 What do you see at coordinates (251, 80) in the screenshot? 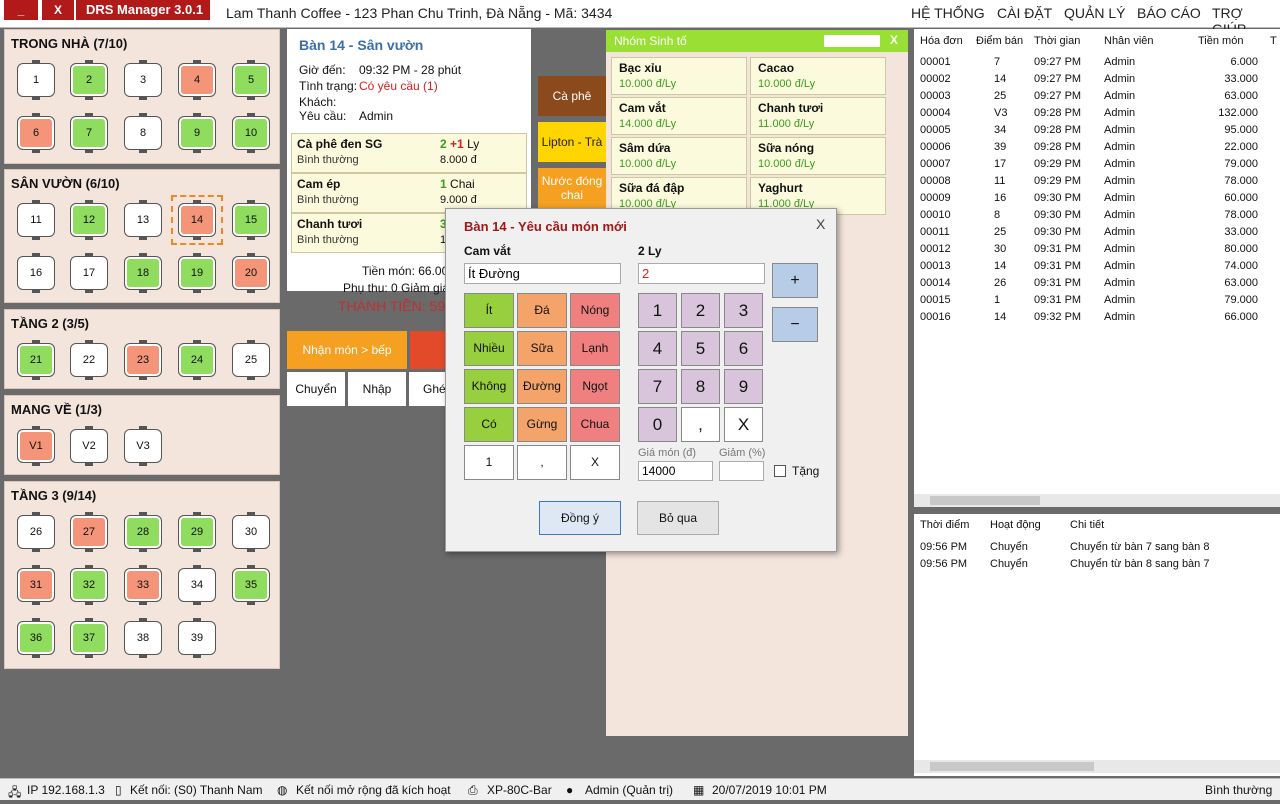
I see `table-5: 5` at bounding box center [251, 80].